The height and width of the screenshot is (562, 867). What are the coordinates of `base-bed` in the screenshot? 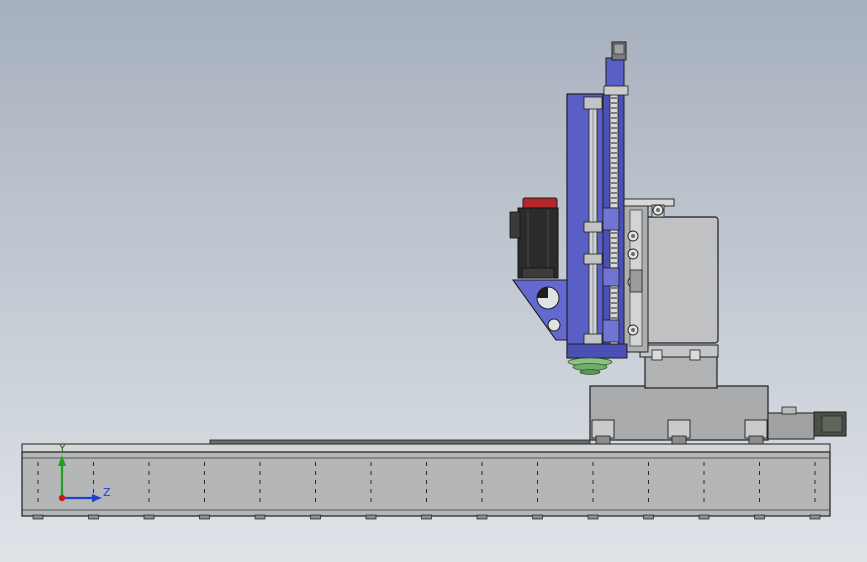 It's located at (426, 479).